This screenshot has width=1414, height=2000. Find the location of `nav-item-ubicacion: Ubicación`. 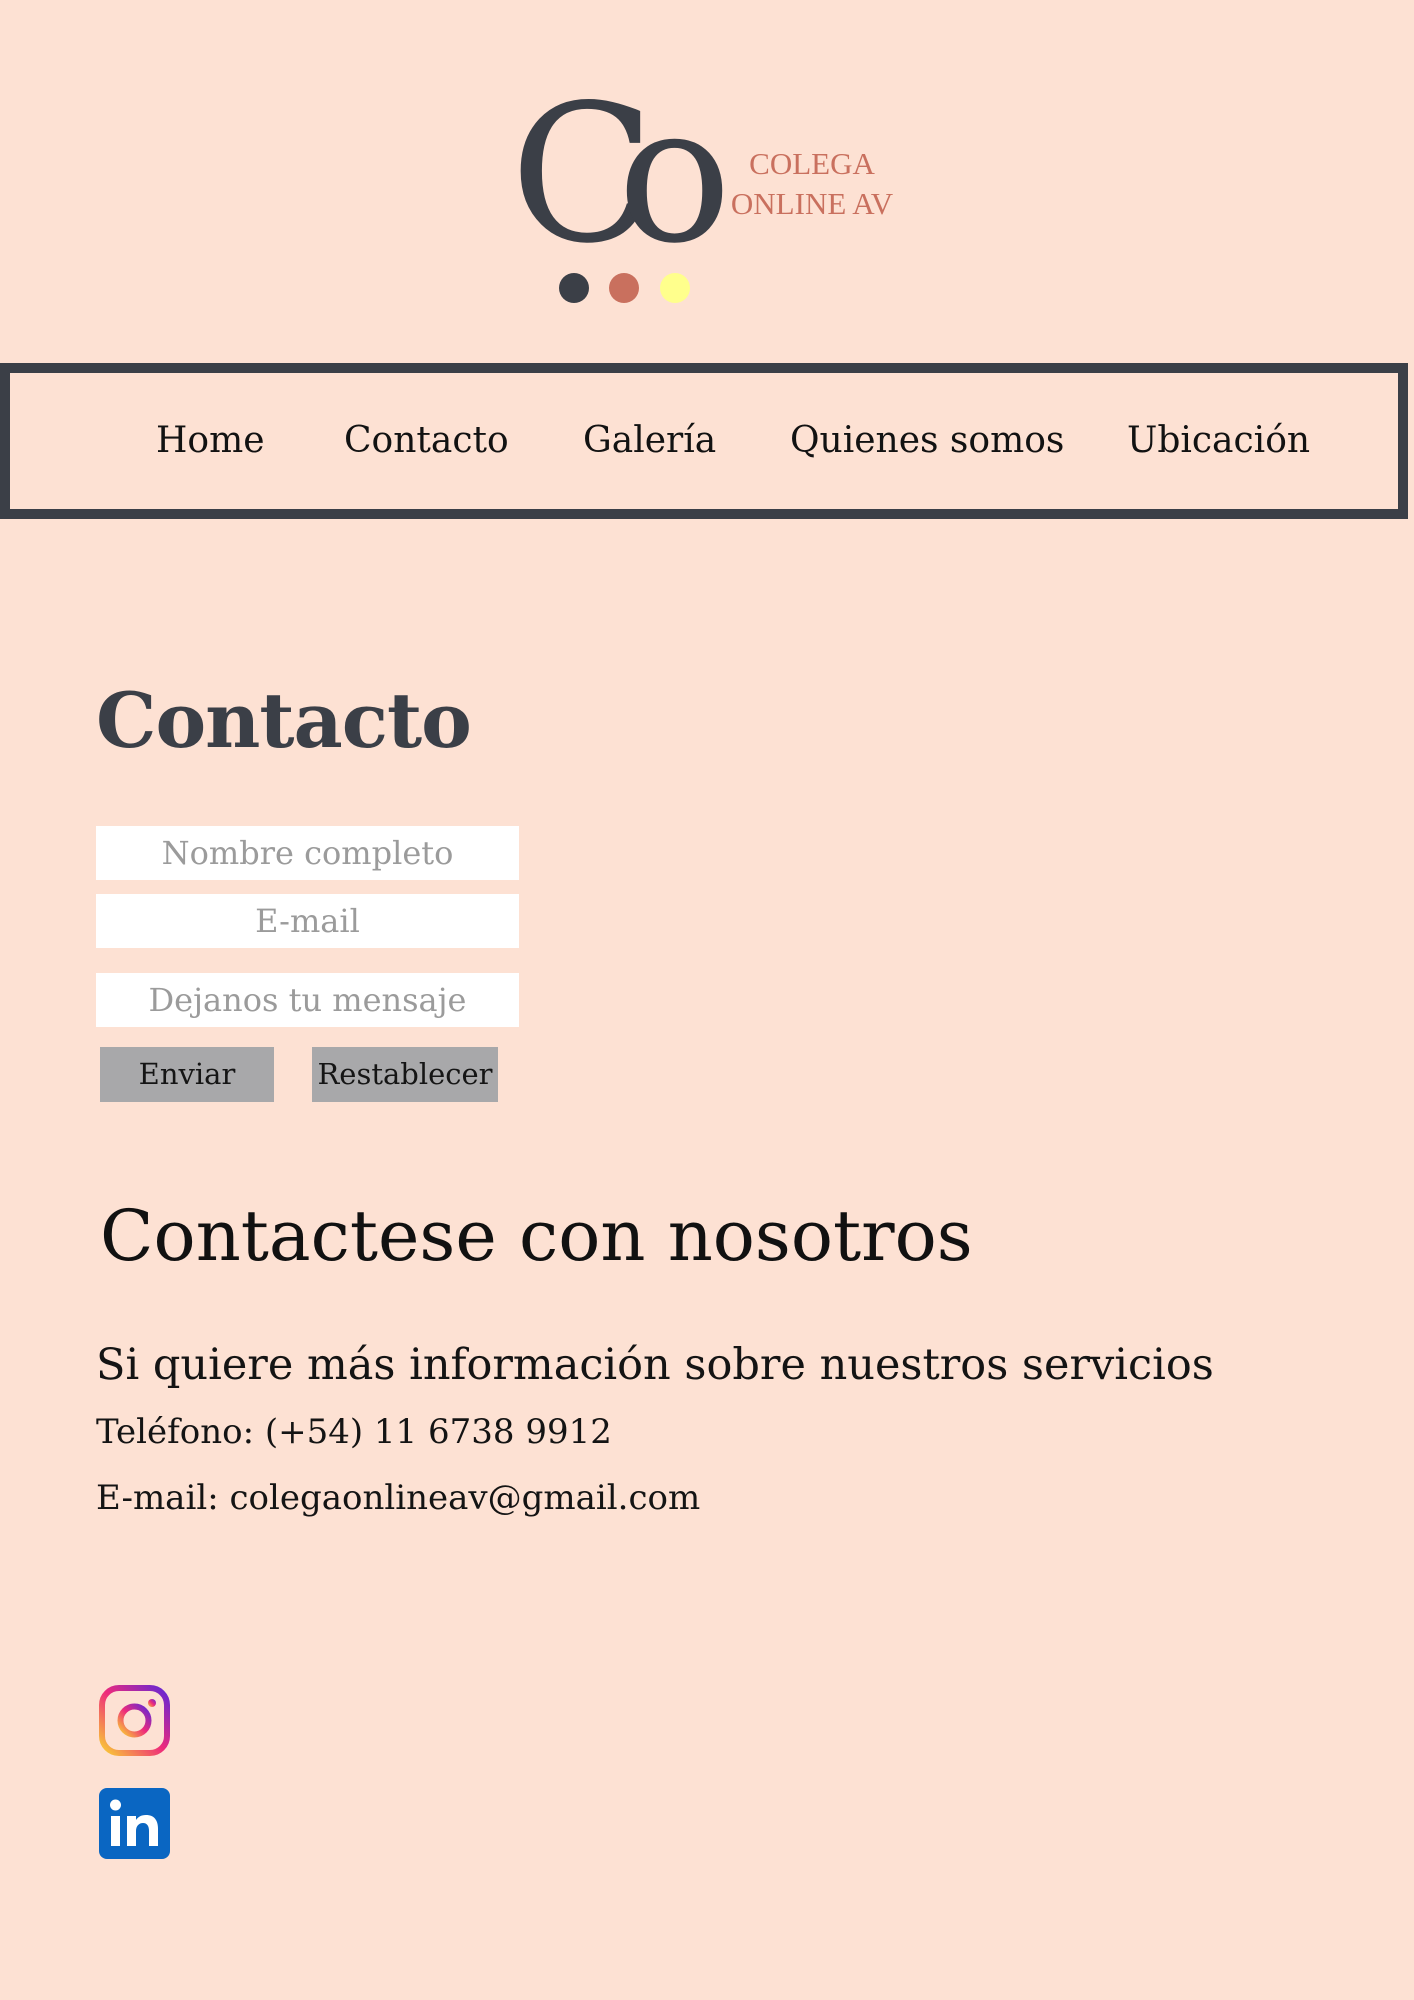

nav-item-ubicacion: Ubicación is located at coordinates (1218, 441).